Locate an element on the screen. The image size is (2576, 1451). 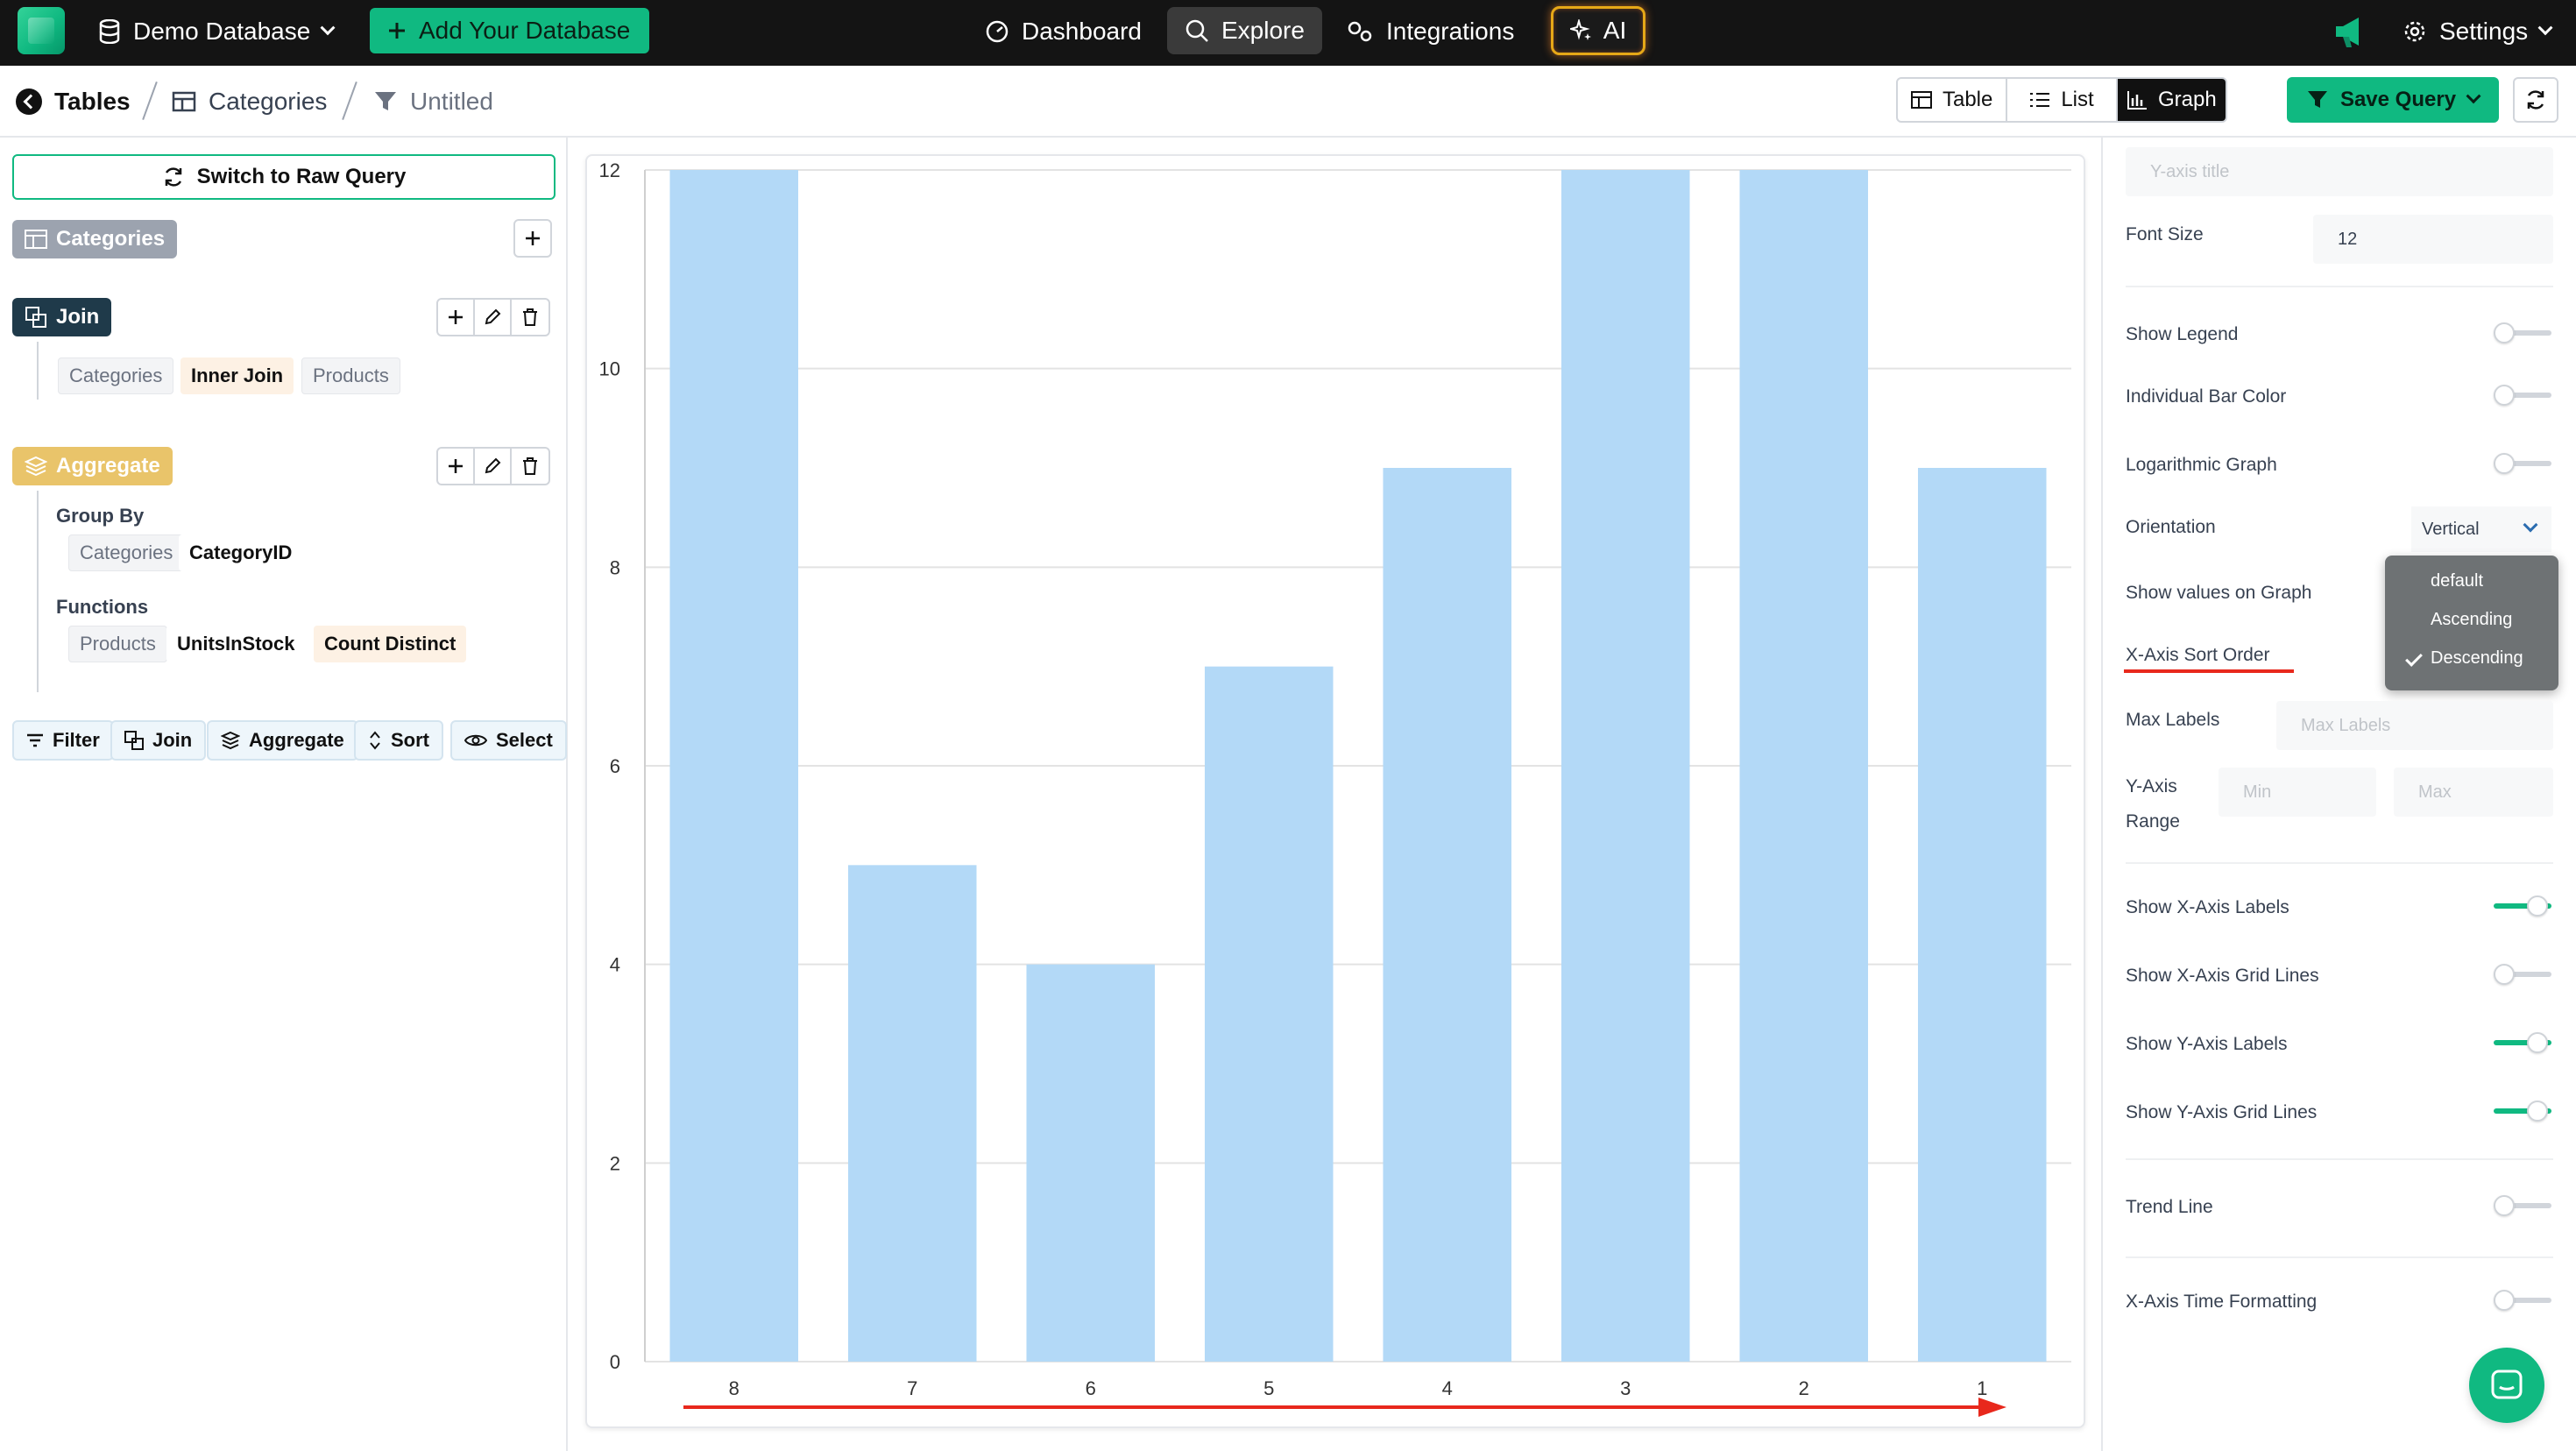
group-by-table-chip: Categories is located at coordinates (126, 552).